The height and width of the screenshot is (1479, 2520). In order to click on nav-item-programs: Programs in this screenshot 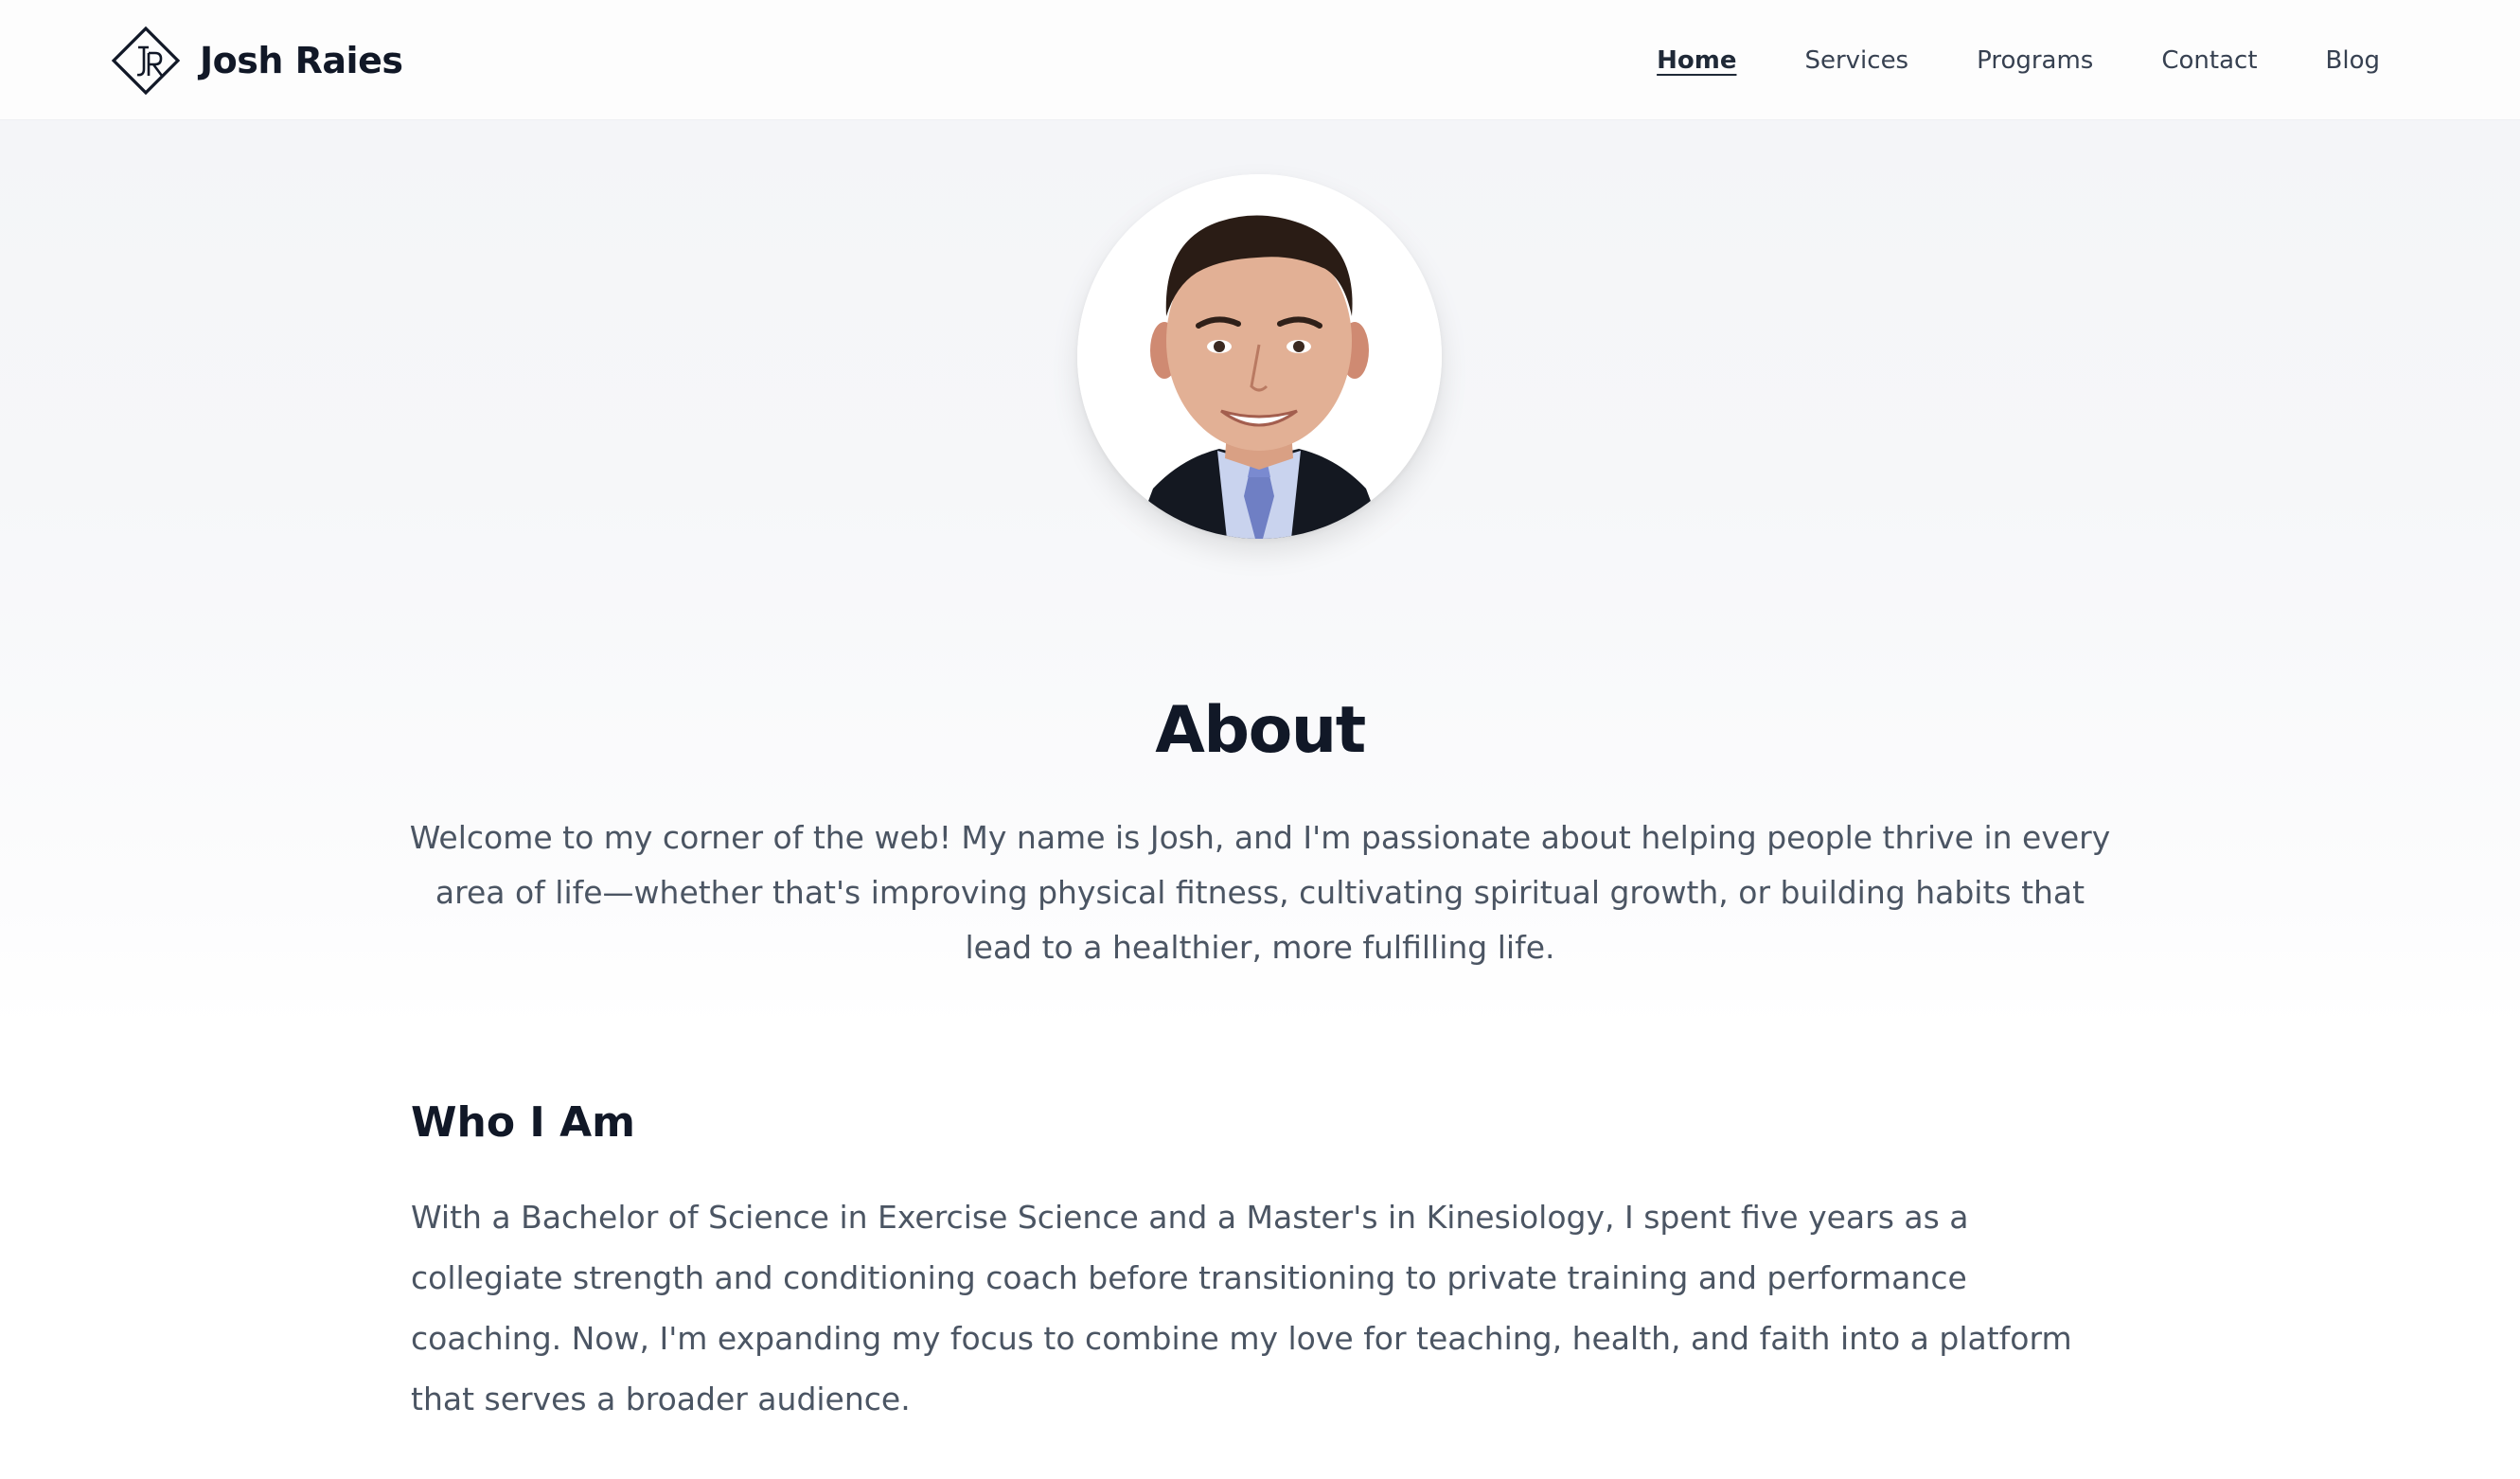, I will do `click(2035, 61)`.